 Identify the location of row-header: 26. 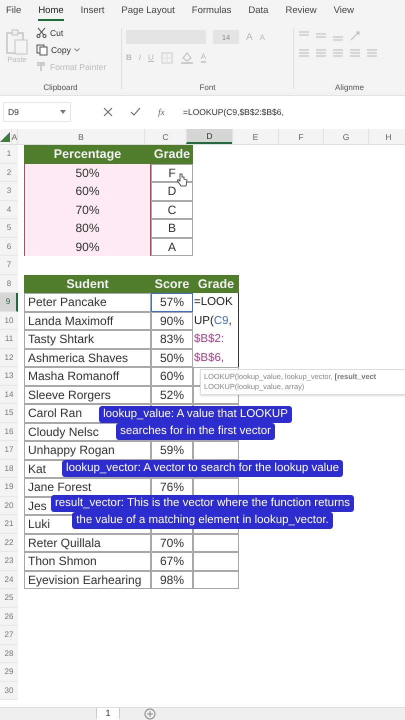
(9, 617).